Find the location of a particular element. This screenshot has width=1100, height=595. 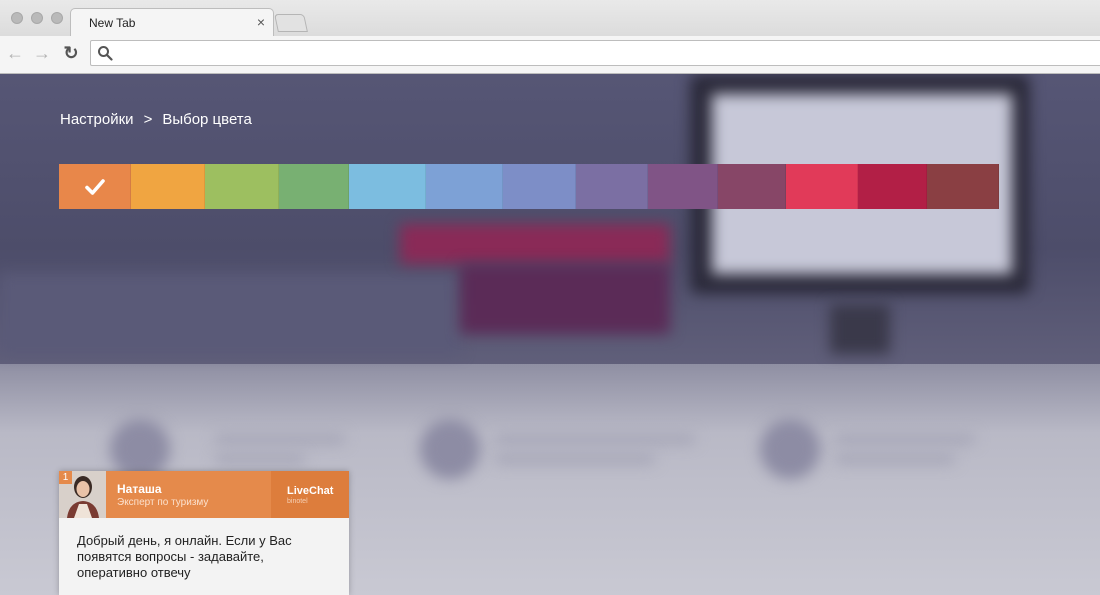

address-input is located at coordinates (594, 54).